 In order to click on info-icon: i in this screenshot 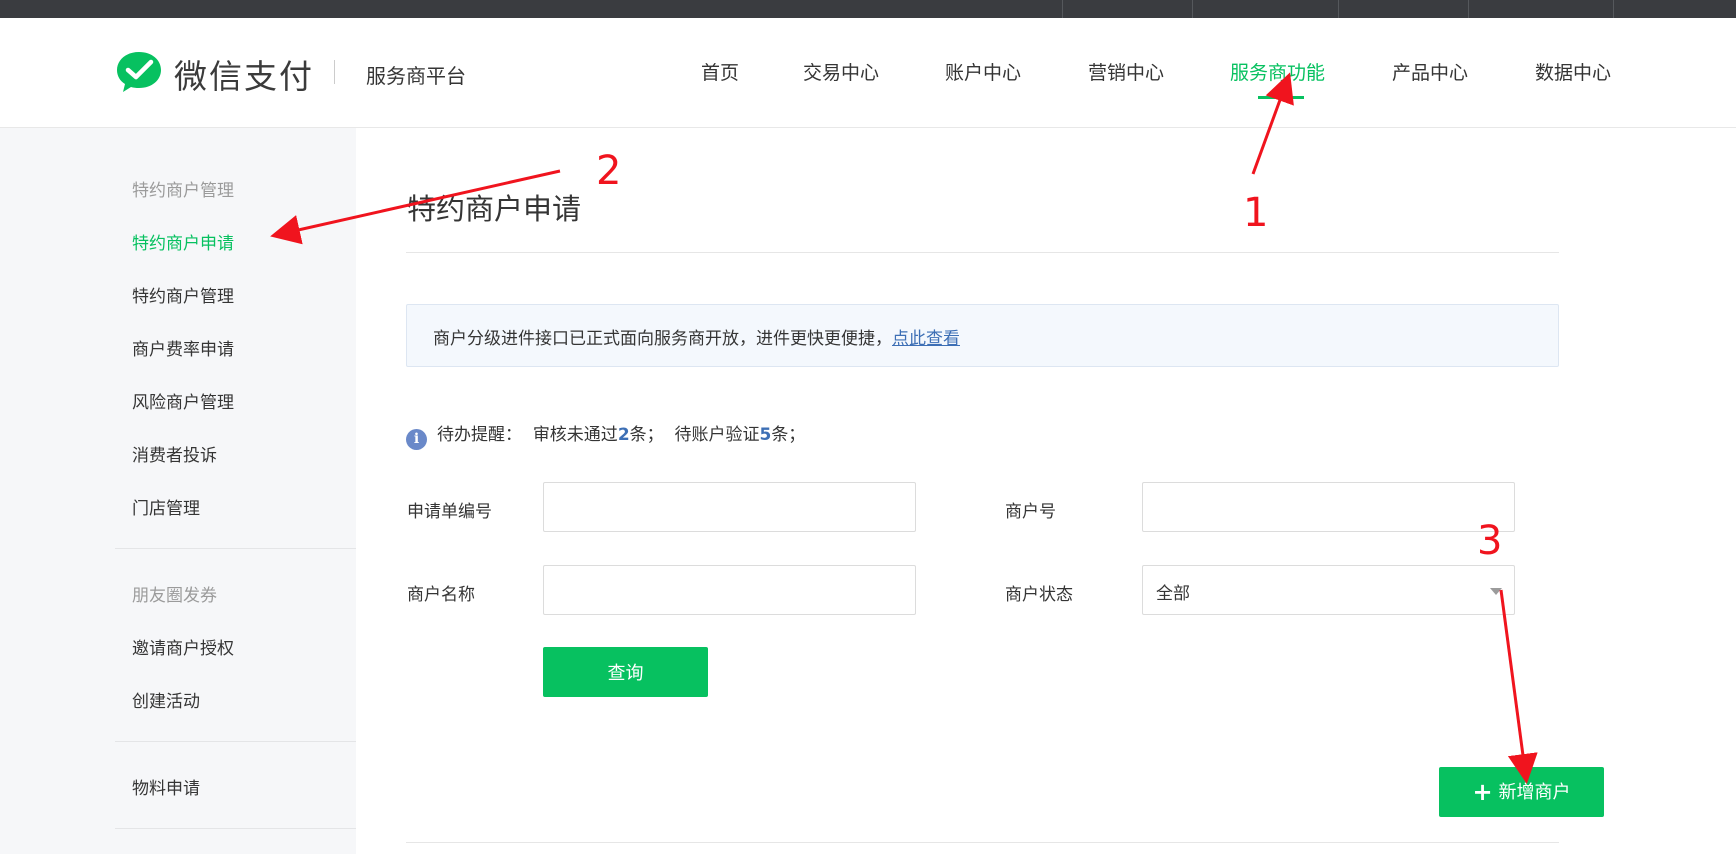, I will do `click(416, 439)`.